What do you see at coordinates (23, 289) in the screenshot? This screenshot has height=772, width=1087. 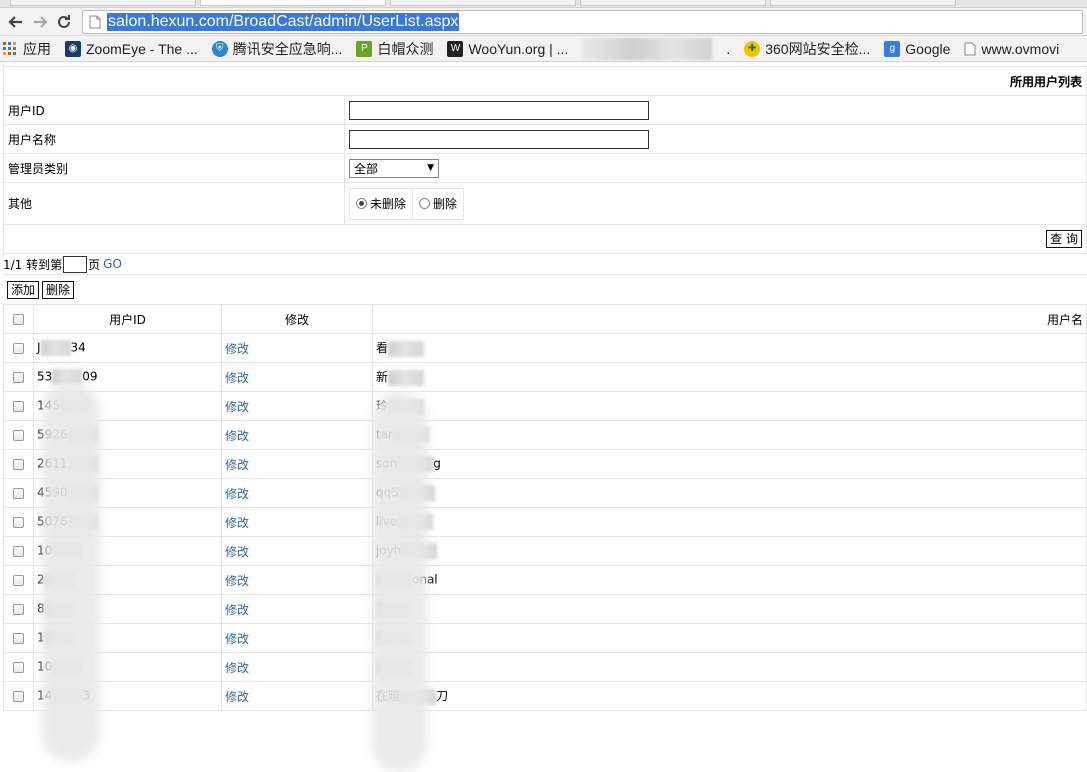 I see `add-button: 添加` at bounding box center [23, 289].